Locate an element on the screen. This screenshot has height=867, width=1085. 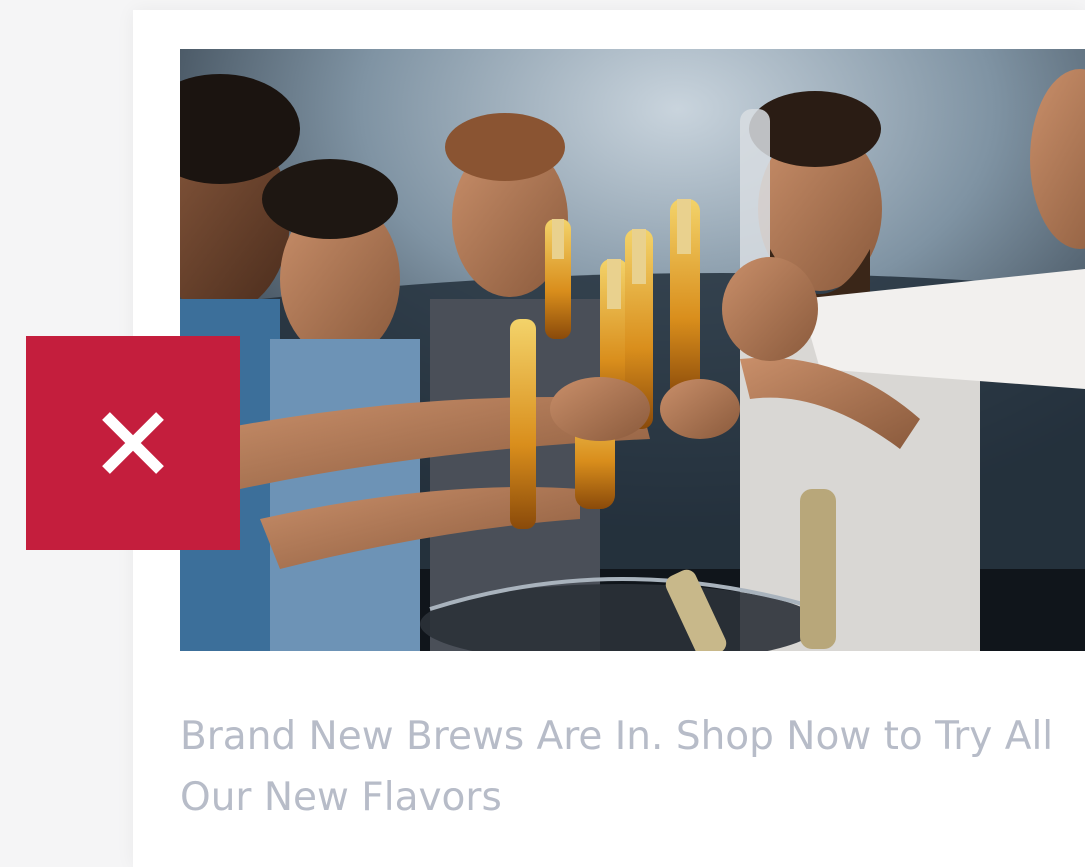
close-button is located at coordinates (133, 443).